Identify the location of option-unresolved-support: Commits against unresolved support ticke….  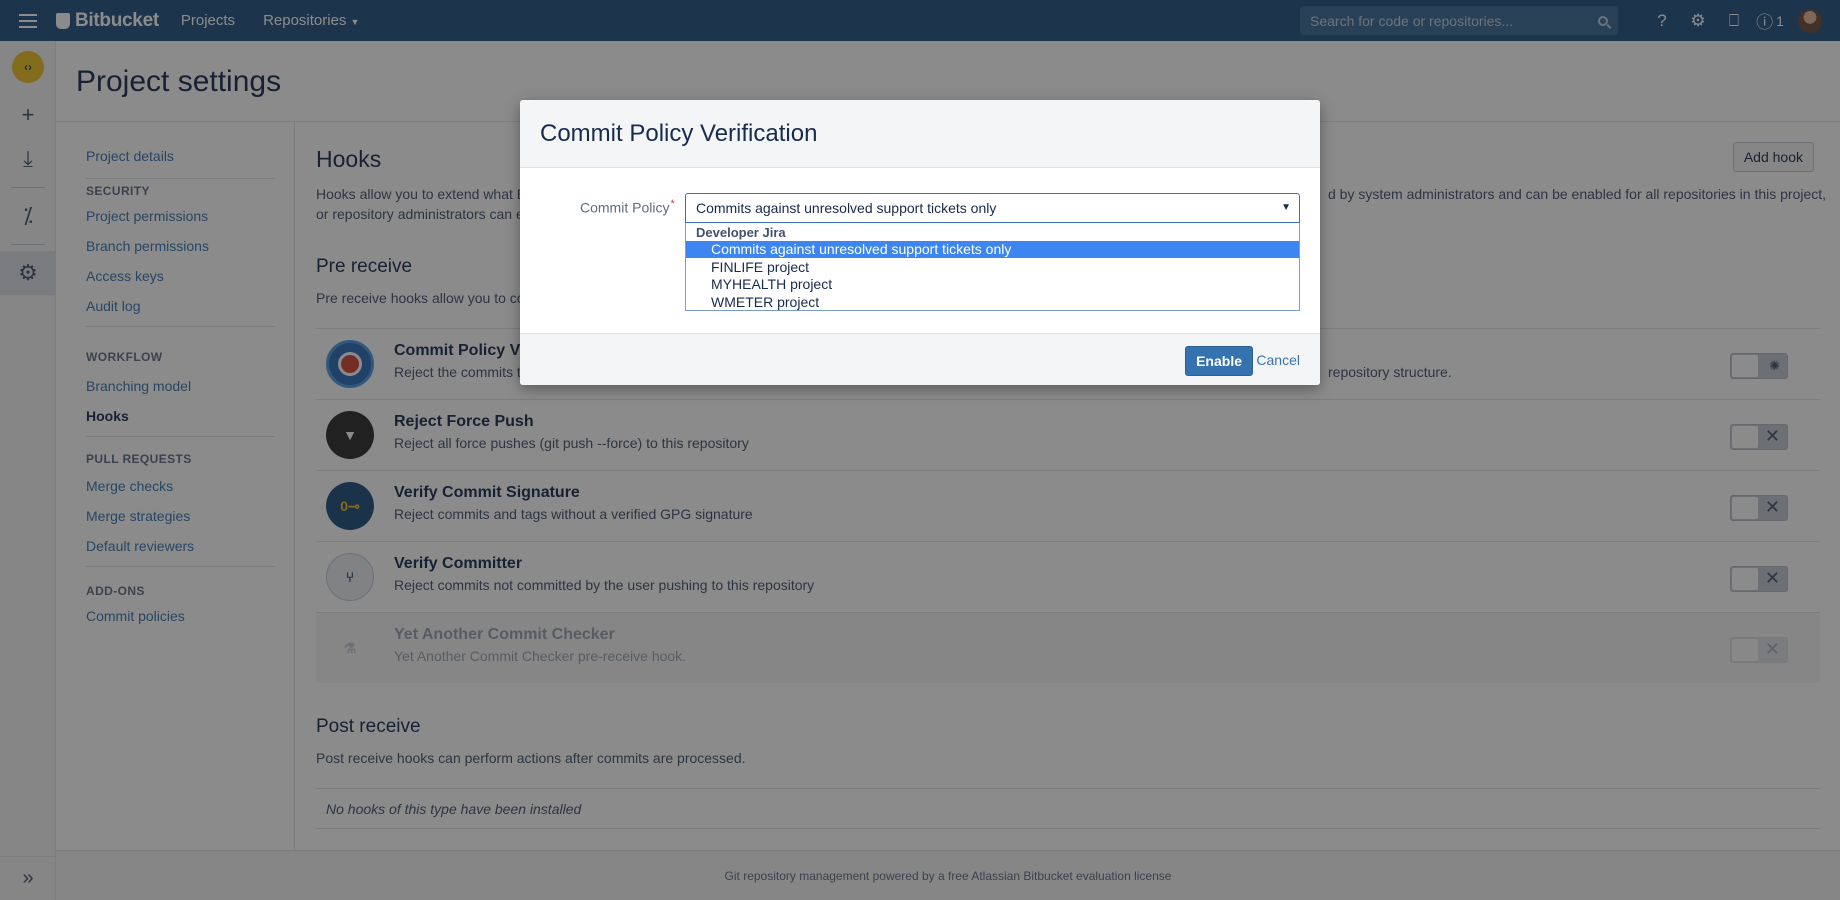
(992, 249).